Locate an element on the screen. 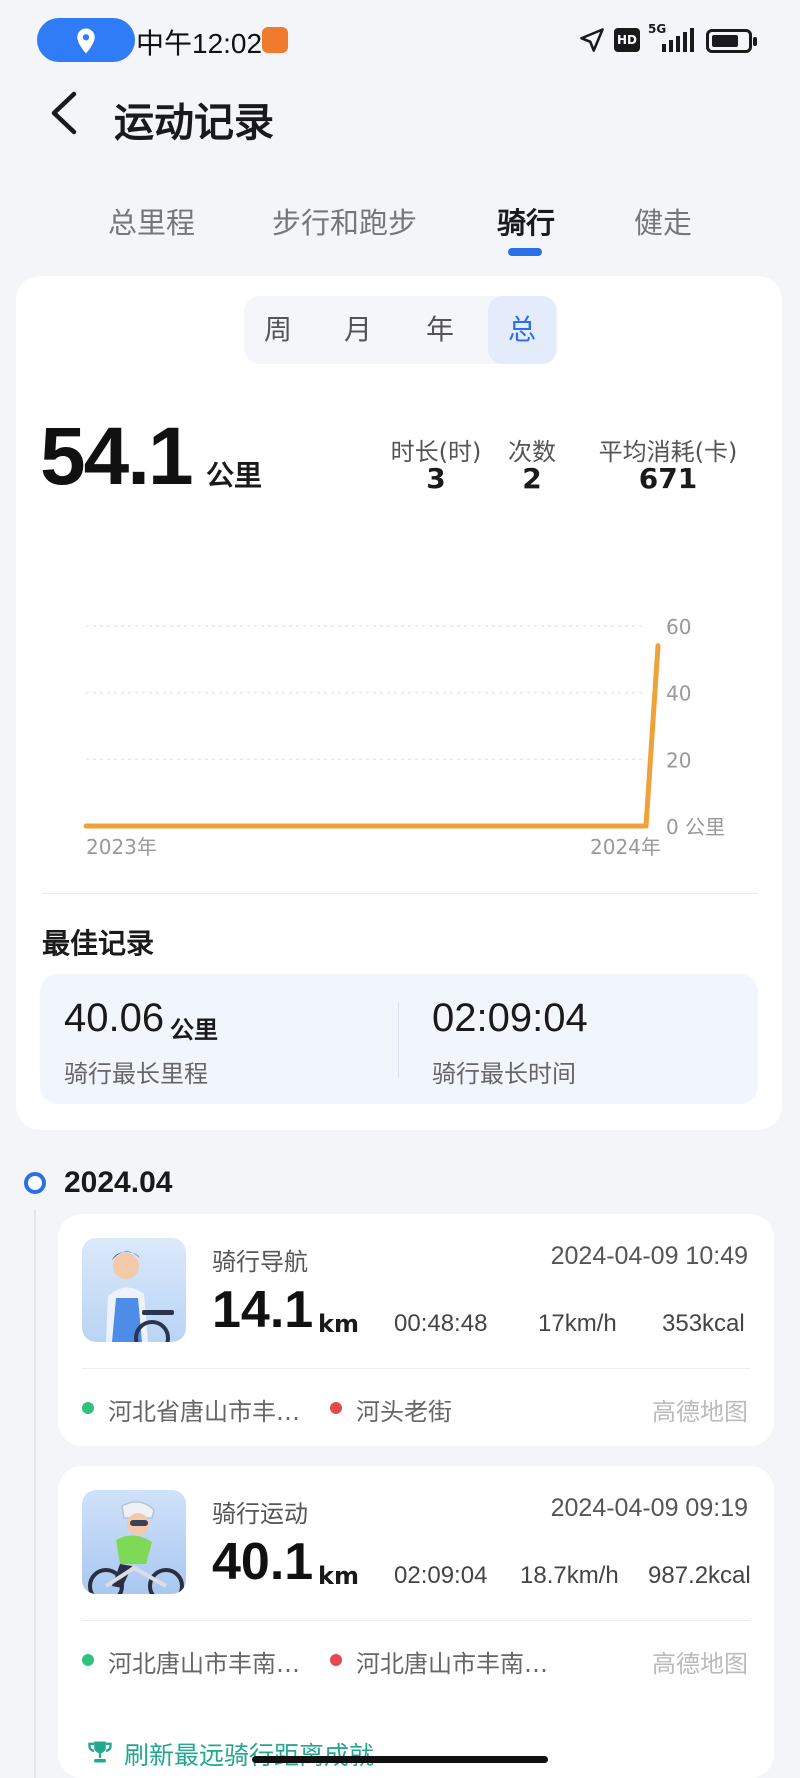  activity-duration: 00:48:48 is located at coordinates (441, 1323).